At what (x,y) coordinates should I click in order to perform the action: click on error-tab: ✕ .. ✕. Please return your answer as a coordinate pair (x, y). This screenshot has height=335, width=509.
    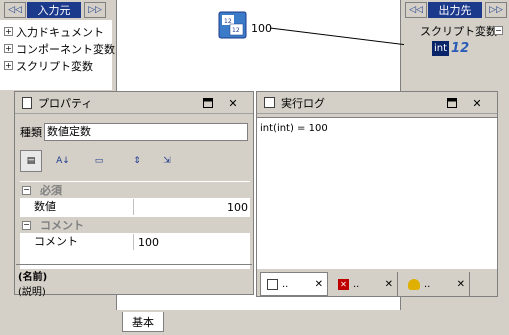
    Looking at the image, I should click on (365, 284).